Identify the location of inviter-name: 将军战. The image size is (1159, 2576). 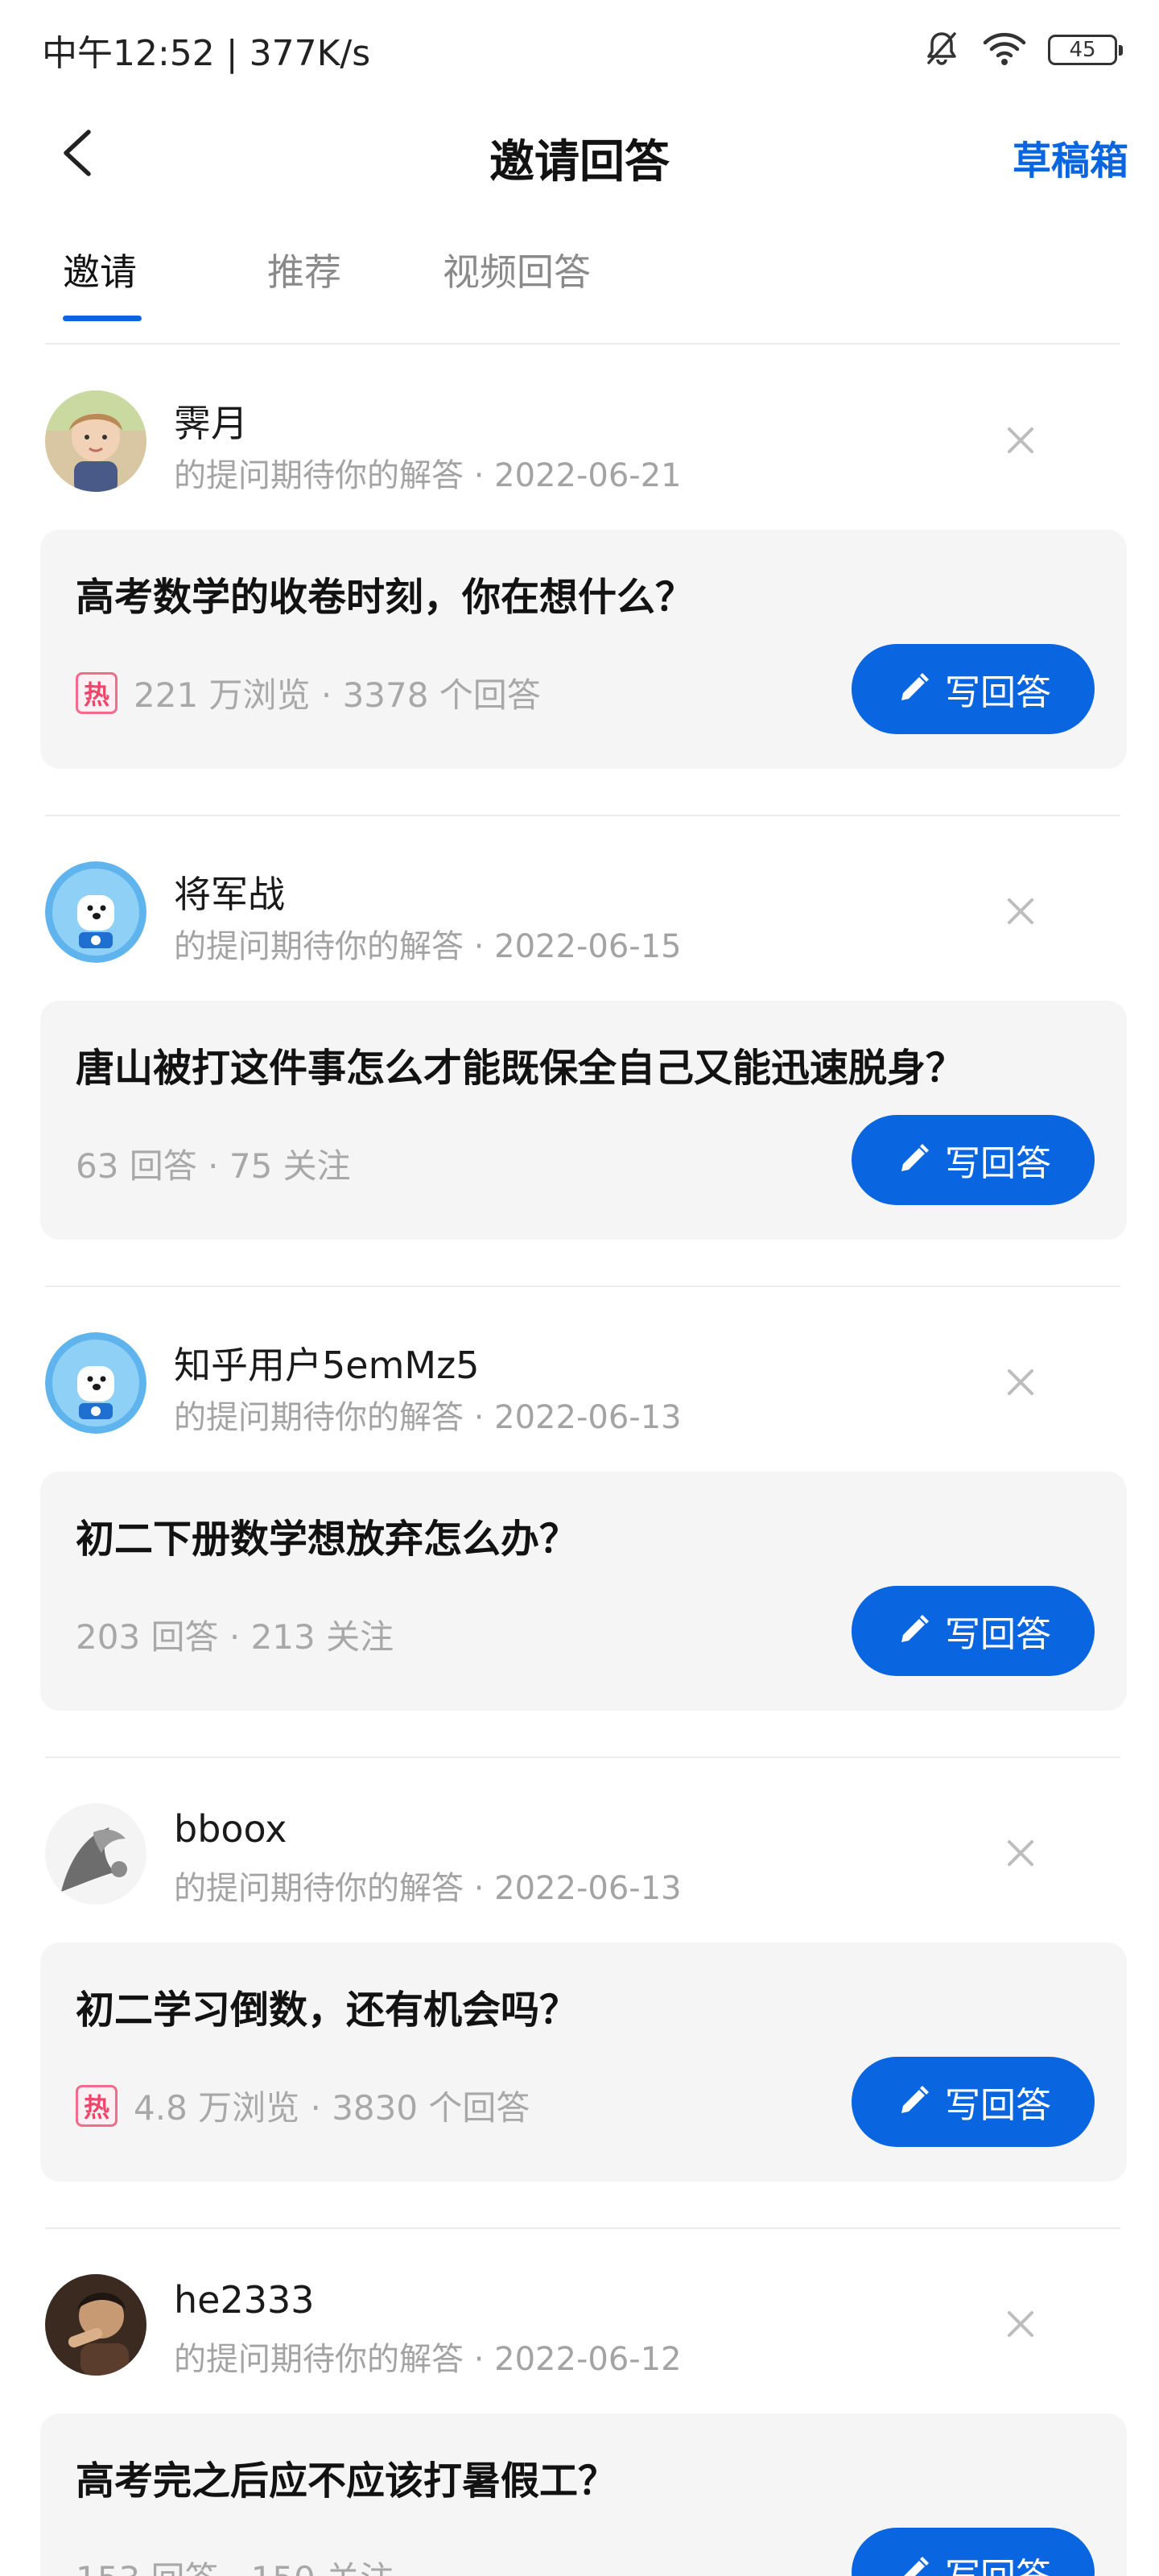
(230, 892).